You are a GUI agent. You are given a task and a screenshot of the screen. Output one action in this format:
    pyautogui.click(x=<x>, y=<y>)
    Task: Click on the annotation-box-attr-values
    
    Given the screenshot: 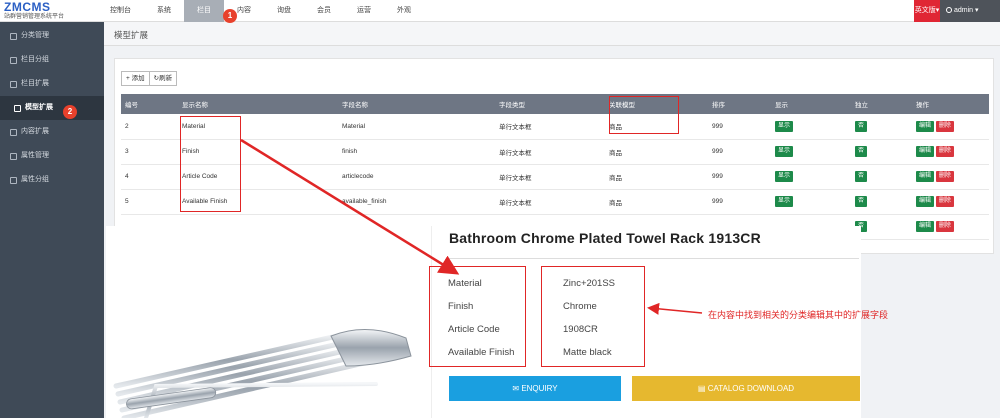 What is the action you would take?
    pyautogui.click(x=593, y=316)
    